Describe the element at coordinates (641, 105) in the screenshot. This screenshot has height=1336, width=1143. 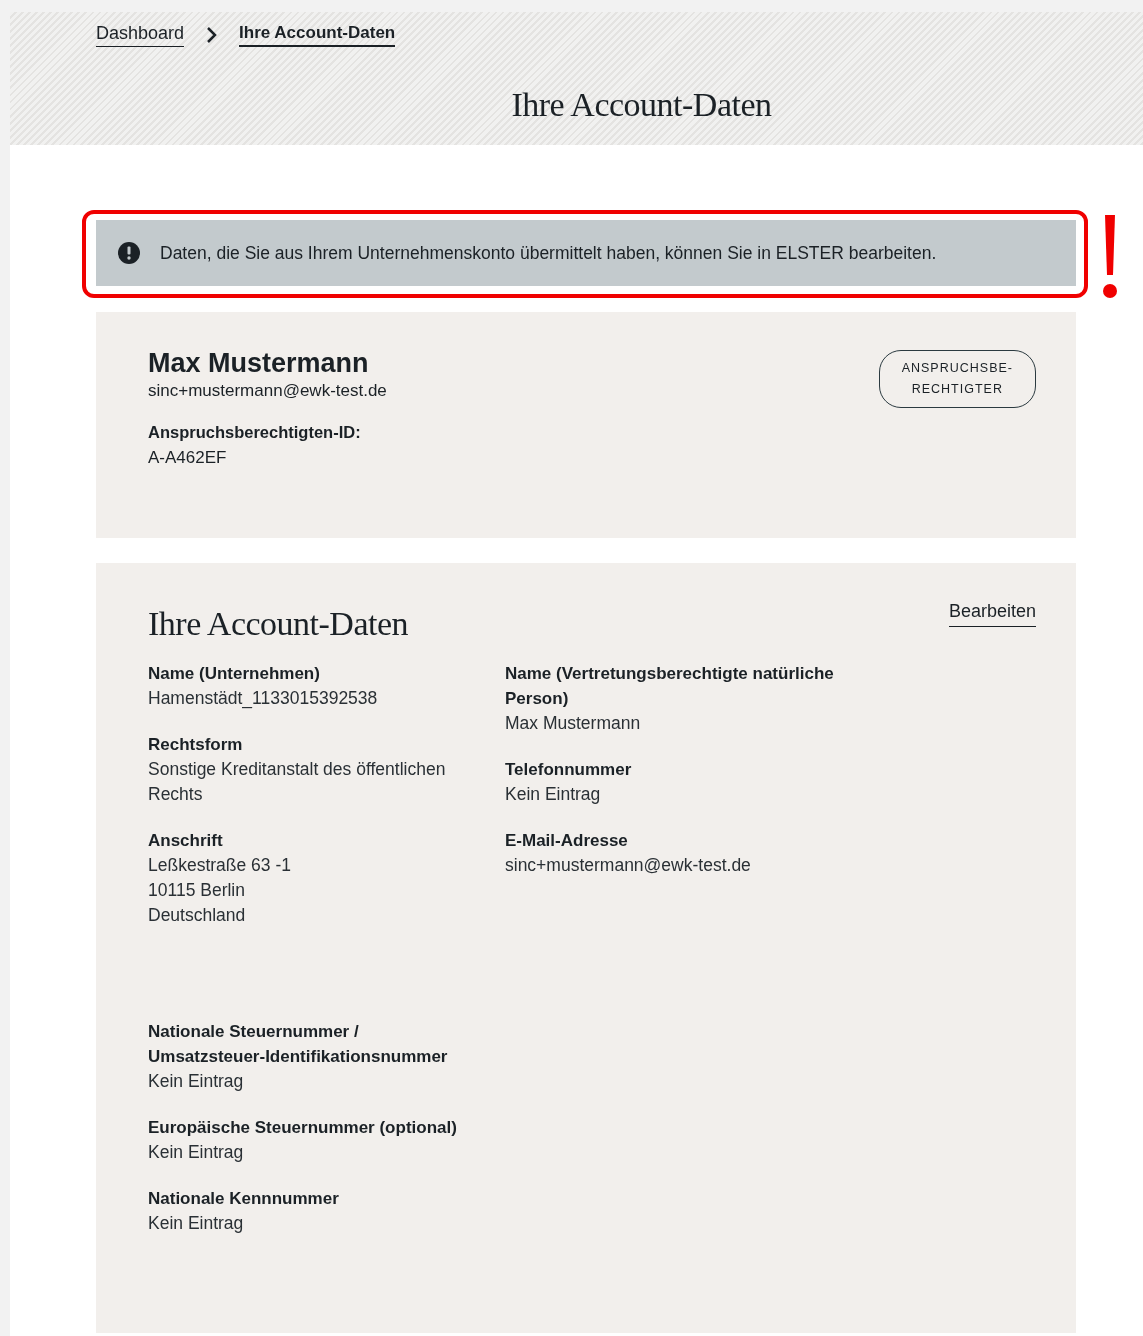
I see `page-title: Ihre Account-Daten` at that location.